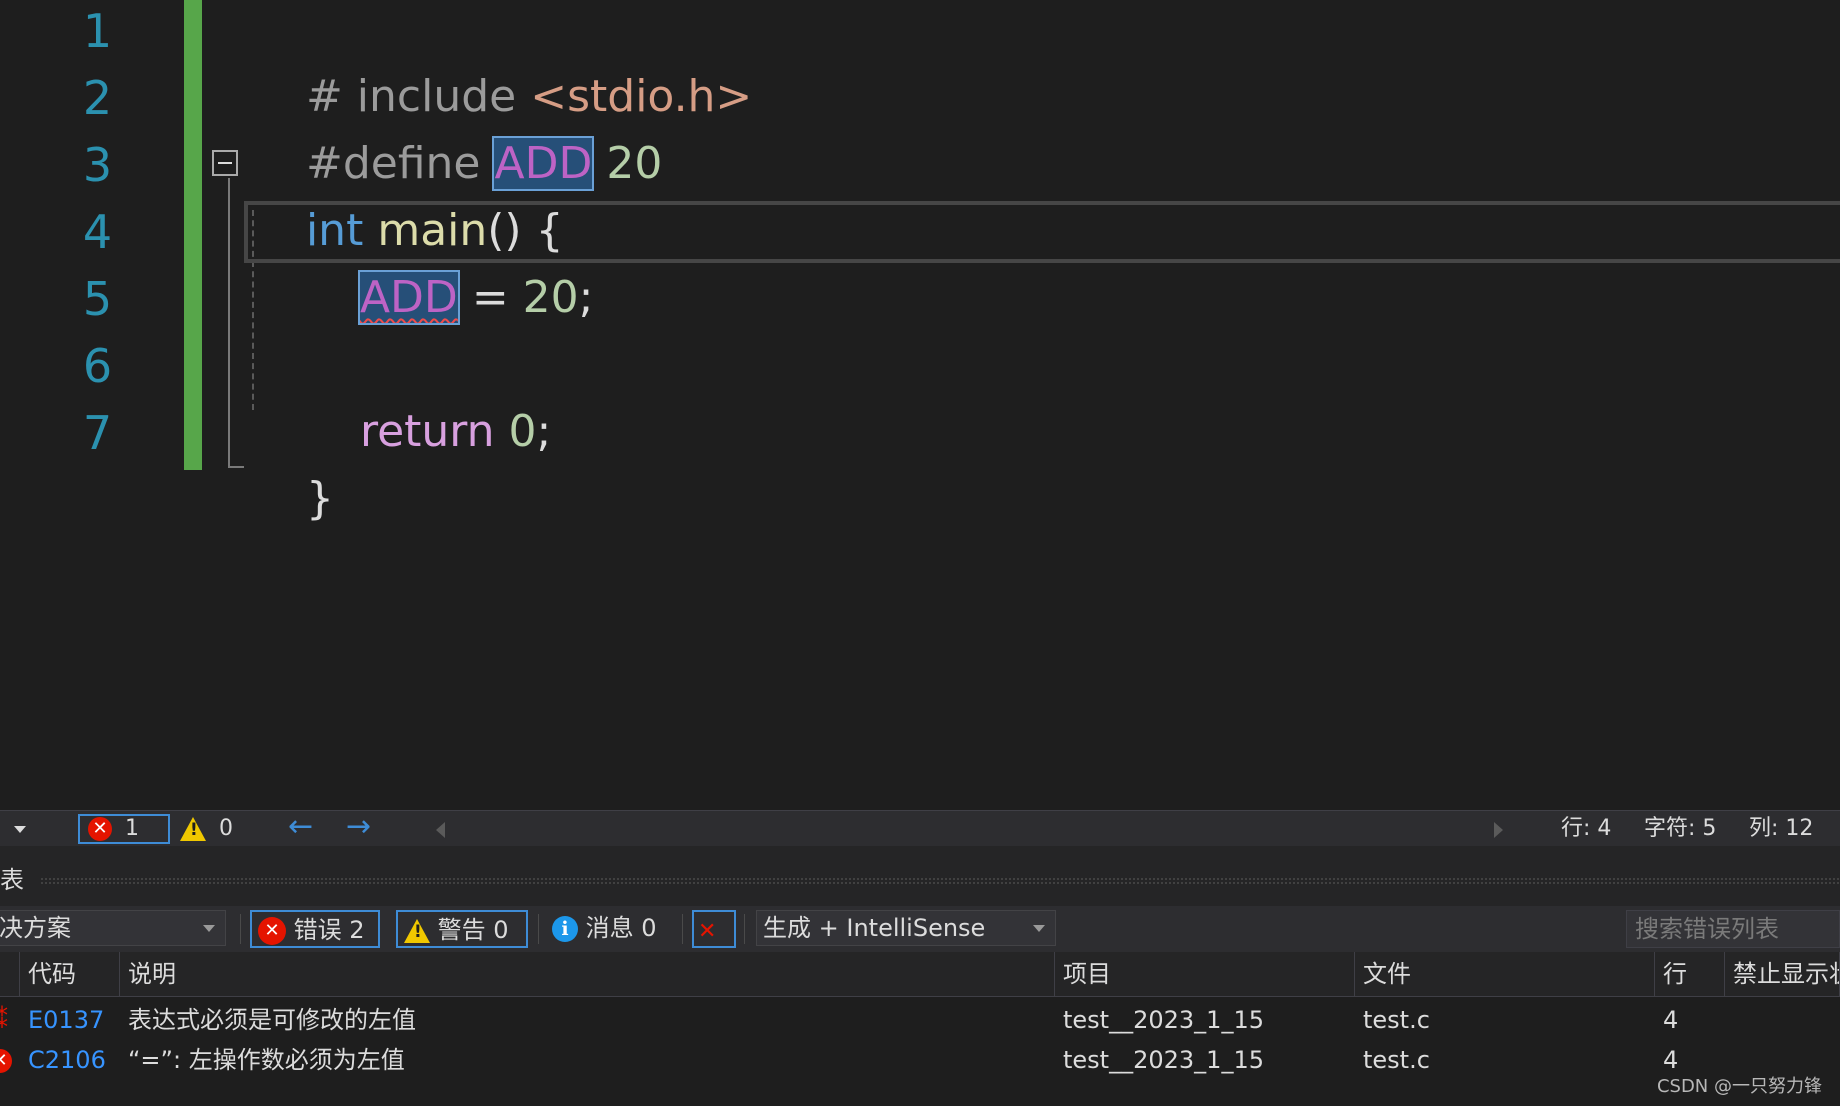 This screenshot has height=1106, width=1840. Describe the element at coordinates (97, 433) in the screenshot. I see `line-number: 7` at that location.